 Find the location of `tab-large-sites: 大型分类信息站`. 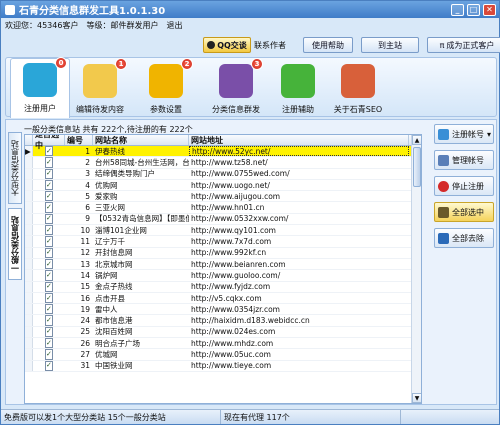

tab-large-sites: 大型分类信息站 is located at coordinates (15, 168).